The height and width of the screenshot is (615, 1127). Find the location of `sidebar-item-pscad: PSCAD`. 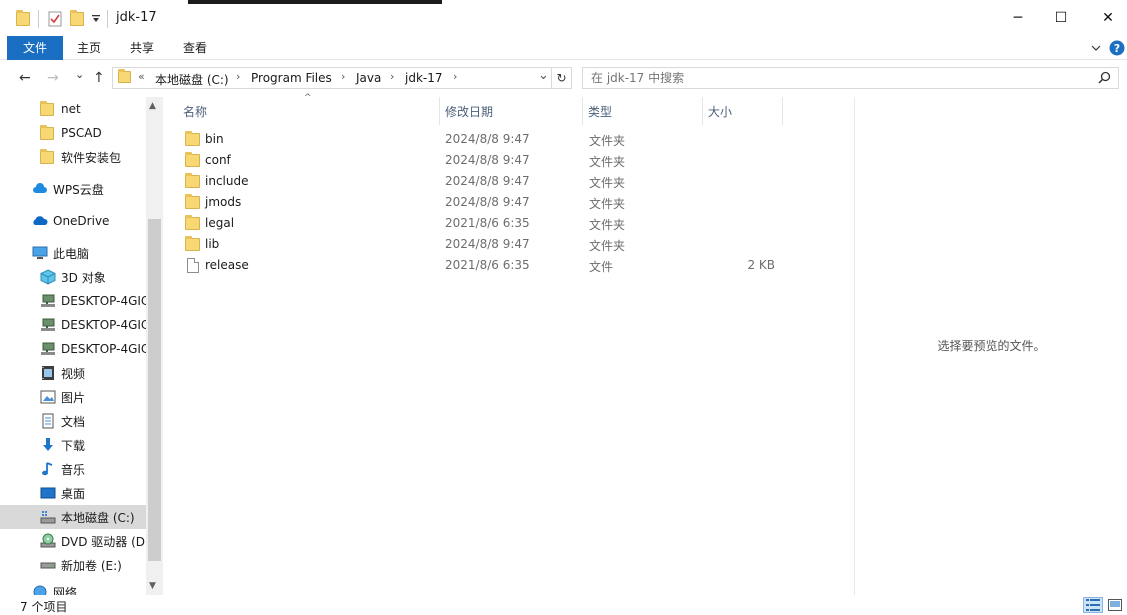

sidebar-item-pscad: PSCAD is located at coordinates (73, 133).